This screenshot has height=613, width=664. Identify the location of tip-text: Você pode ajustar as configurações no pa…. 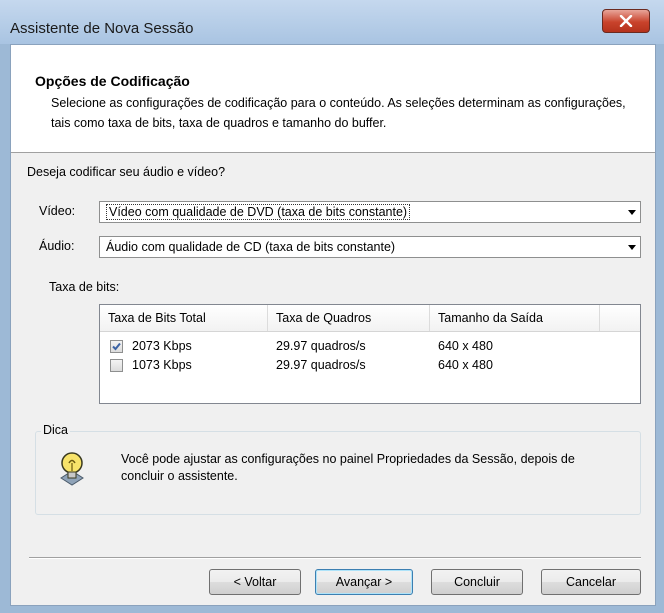
(348, 467).